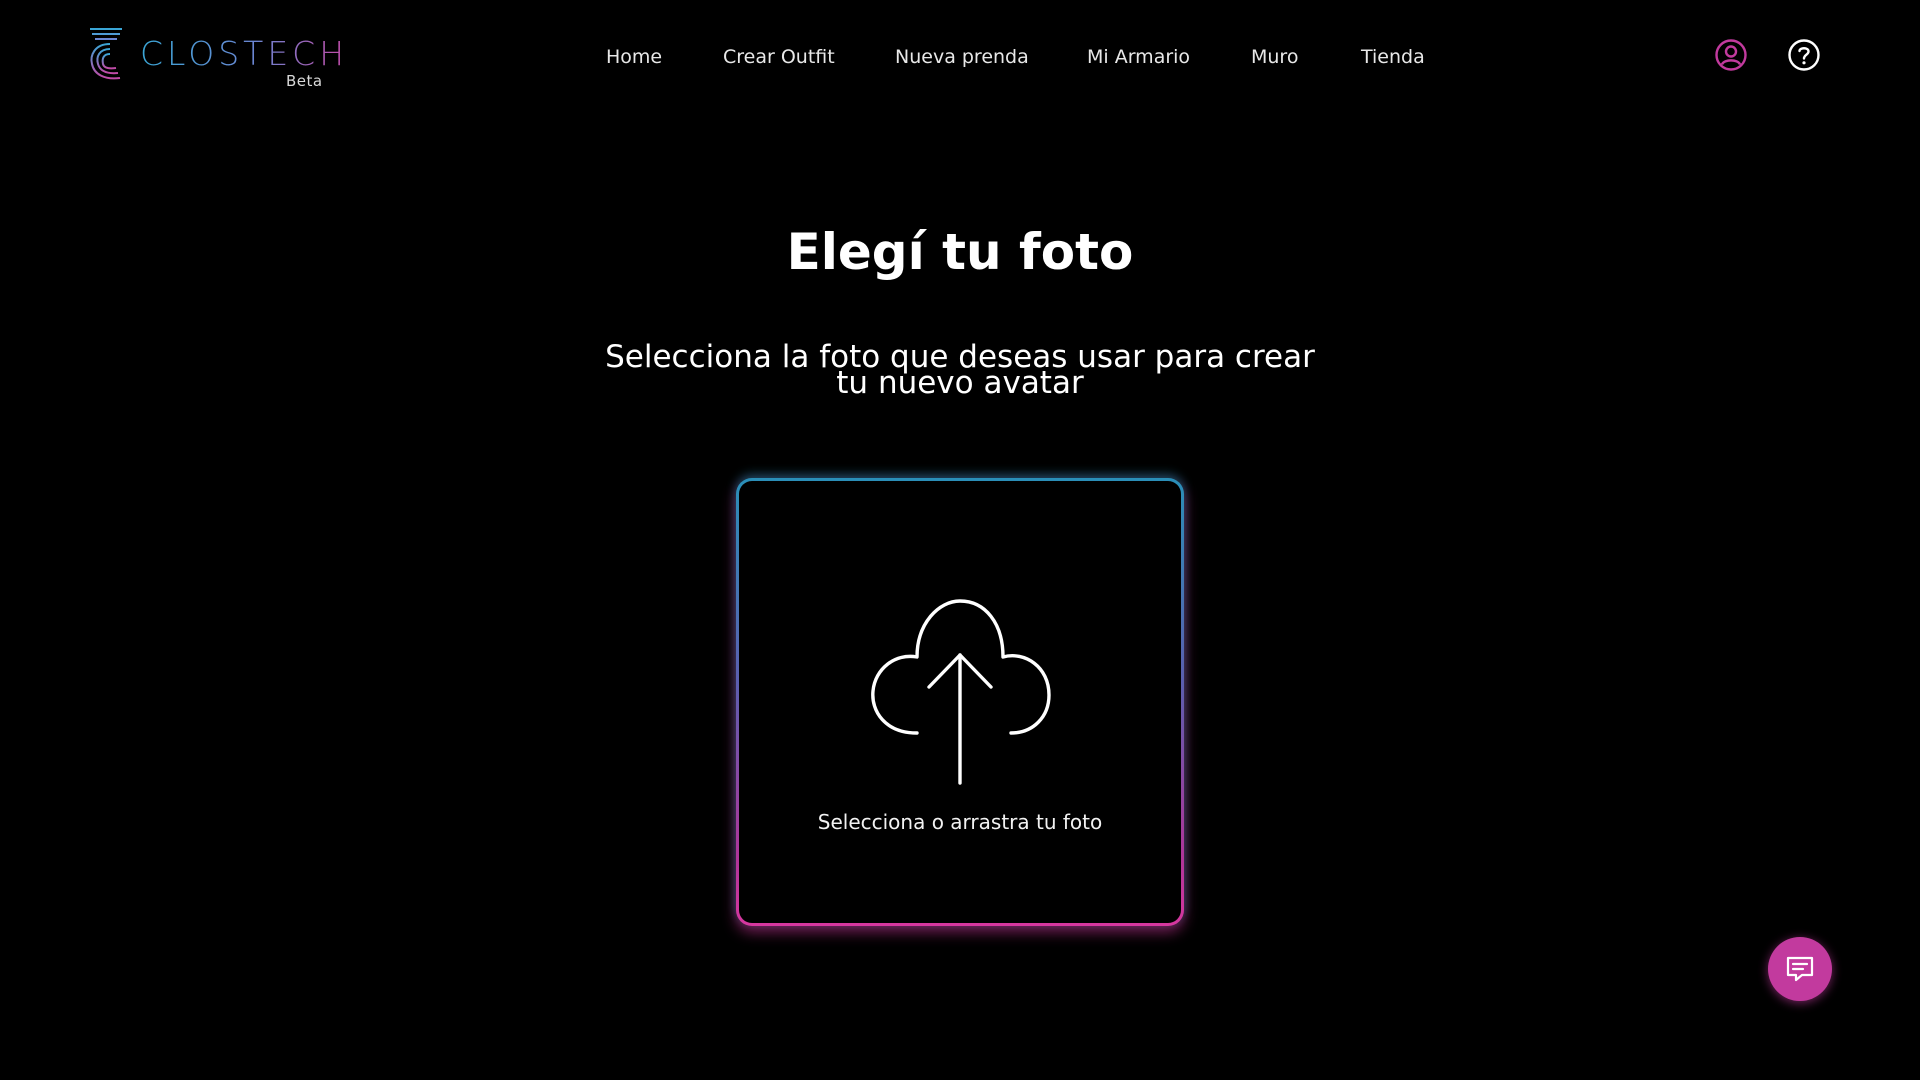  I want to click on page-title: Elegí tu foto, so click(960, 252).